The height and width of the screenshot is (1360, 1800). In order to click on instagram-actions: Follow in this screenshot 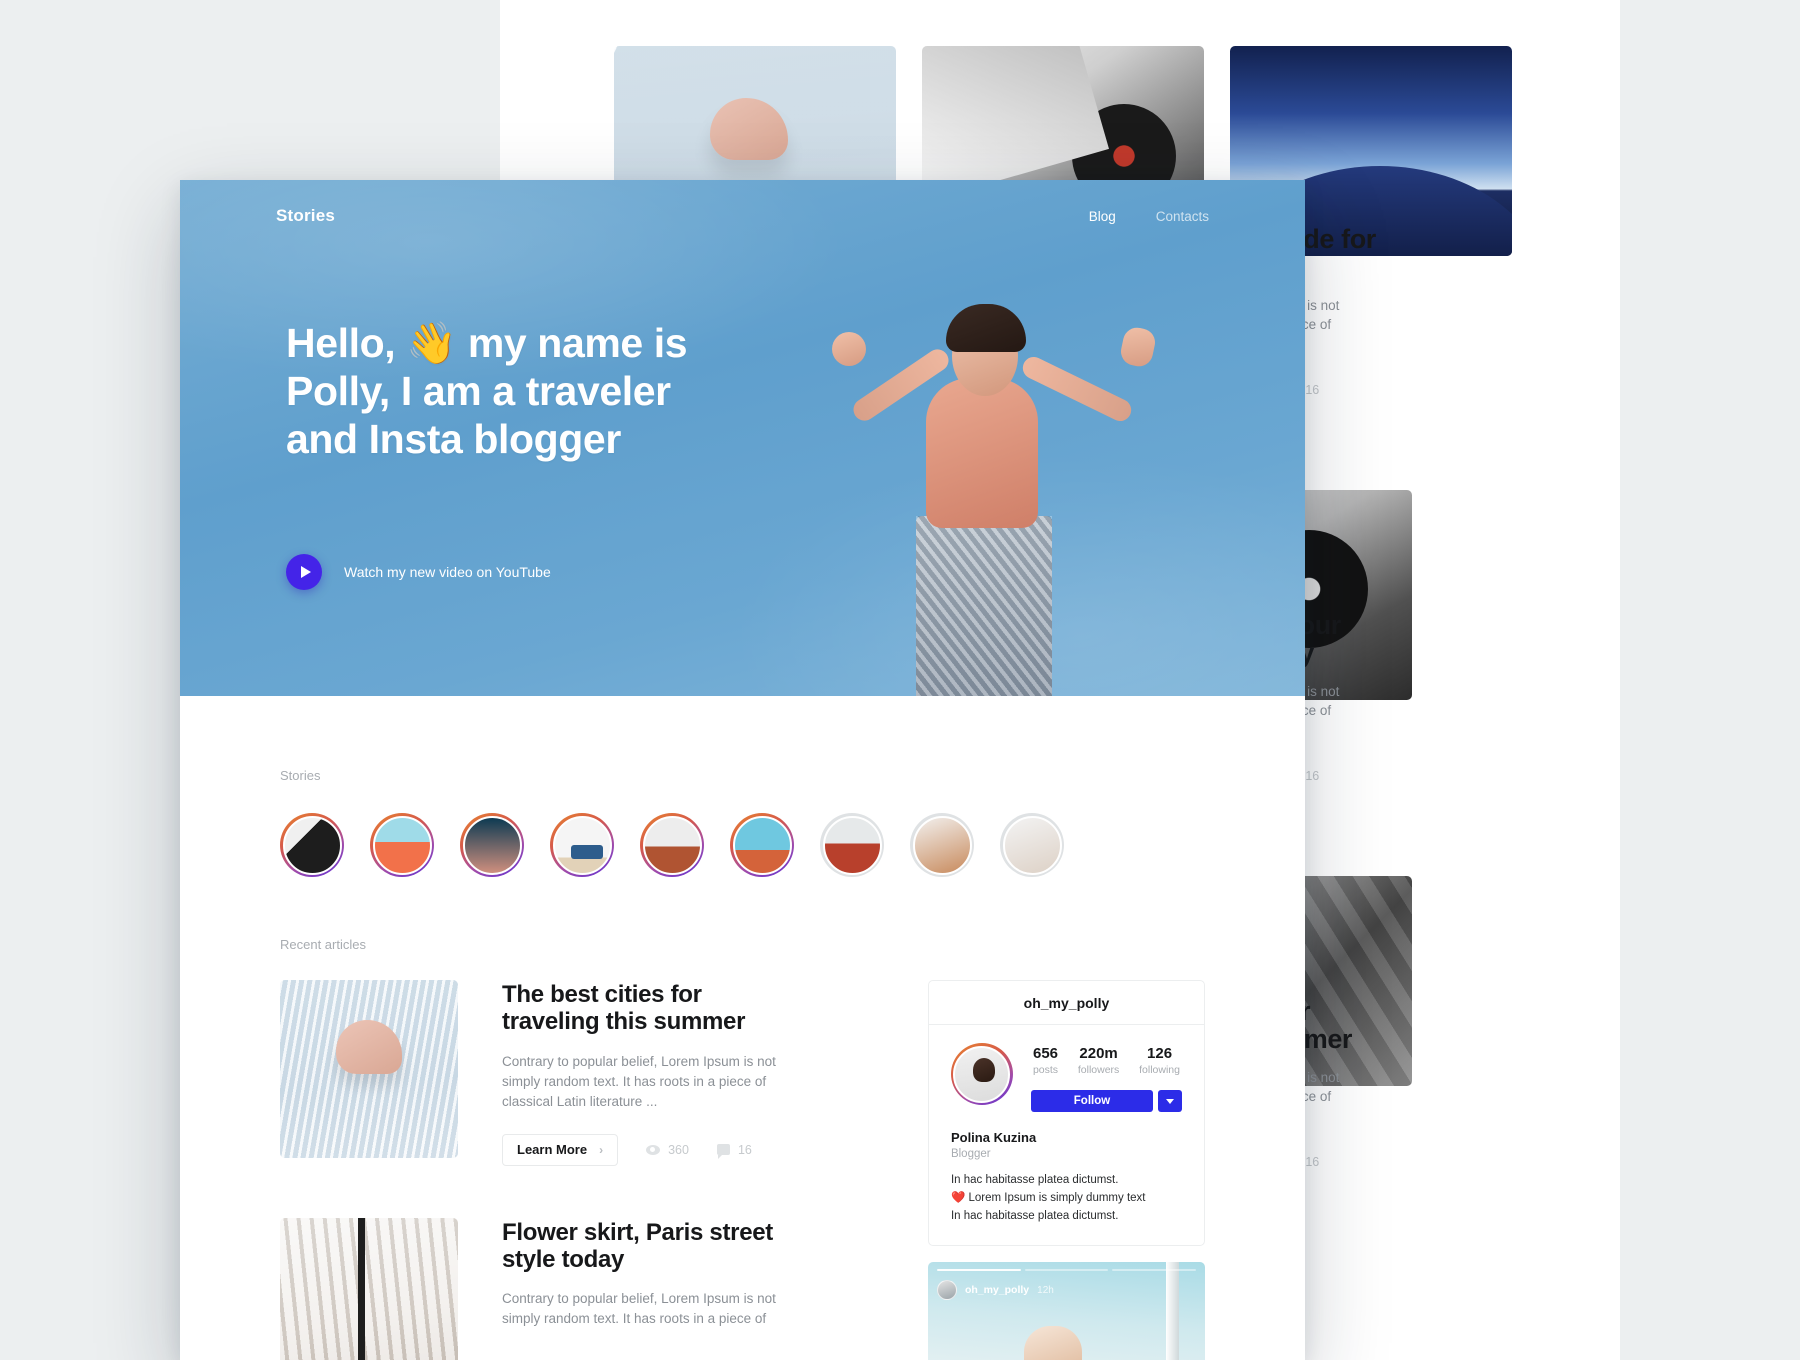, I will do `click(1106, 1101)`.